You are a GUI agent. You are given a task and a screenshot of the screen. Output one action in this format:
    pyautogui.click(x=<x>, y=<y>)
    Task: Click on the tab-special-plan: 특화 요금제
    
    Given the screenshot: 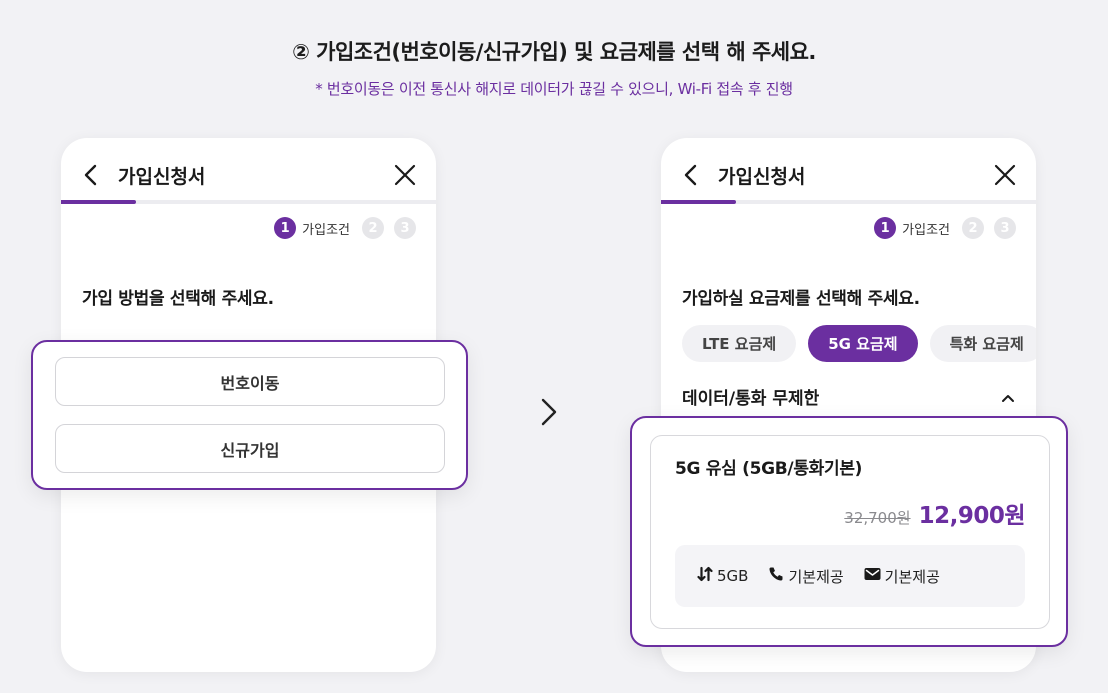 What is the action you would take?
    pyautogui.click(x=982, y=343)
    